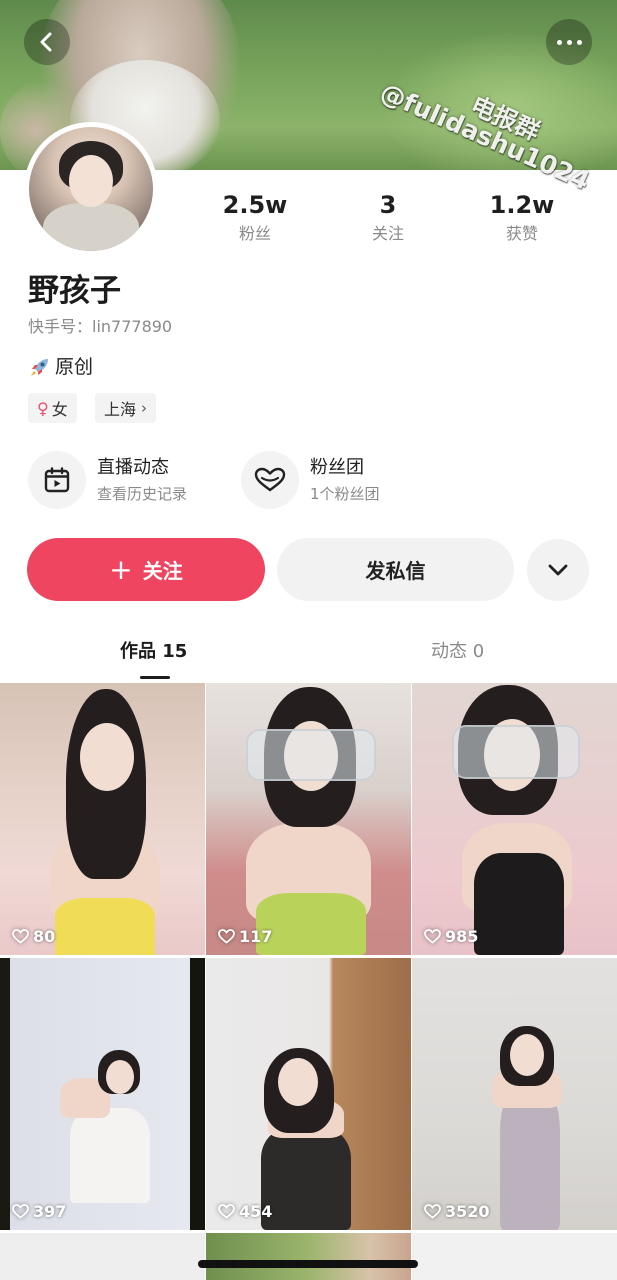 This screenshot has height=1280, width=617. What do you see at coordinates (155, 677) in the screenshot?
I see `active-tab-indicator` at bounding box center [155, 677].